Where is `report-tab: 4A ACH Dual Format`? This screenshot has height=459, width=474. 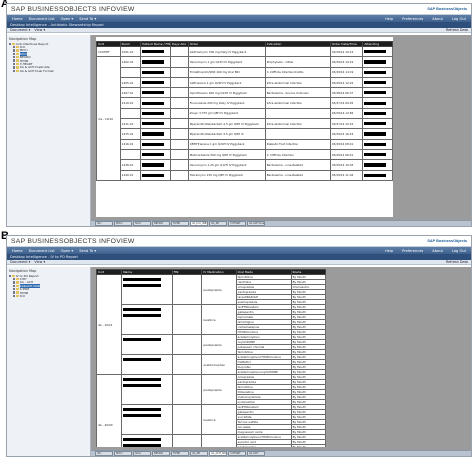 report-tab: 4A ACH Dual Format is located at coordinates (256, 223).